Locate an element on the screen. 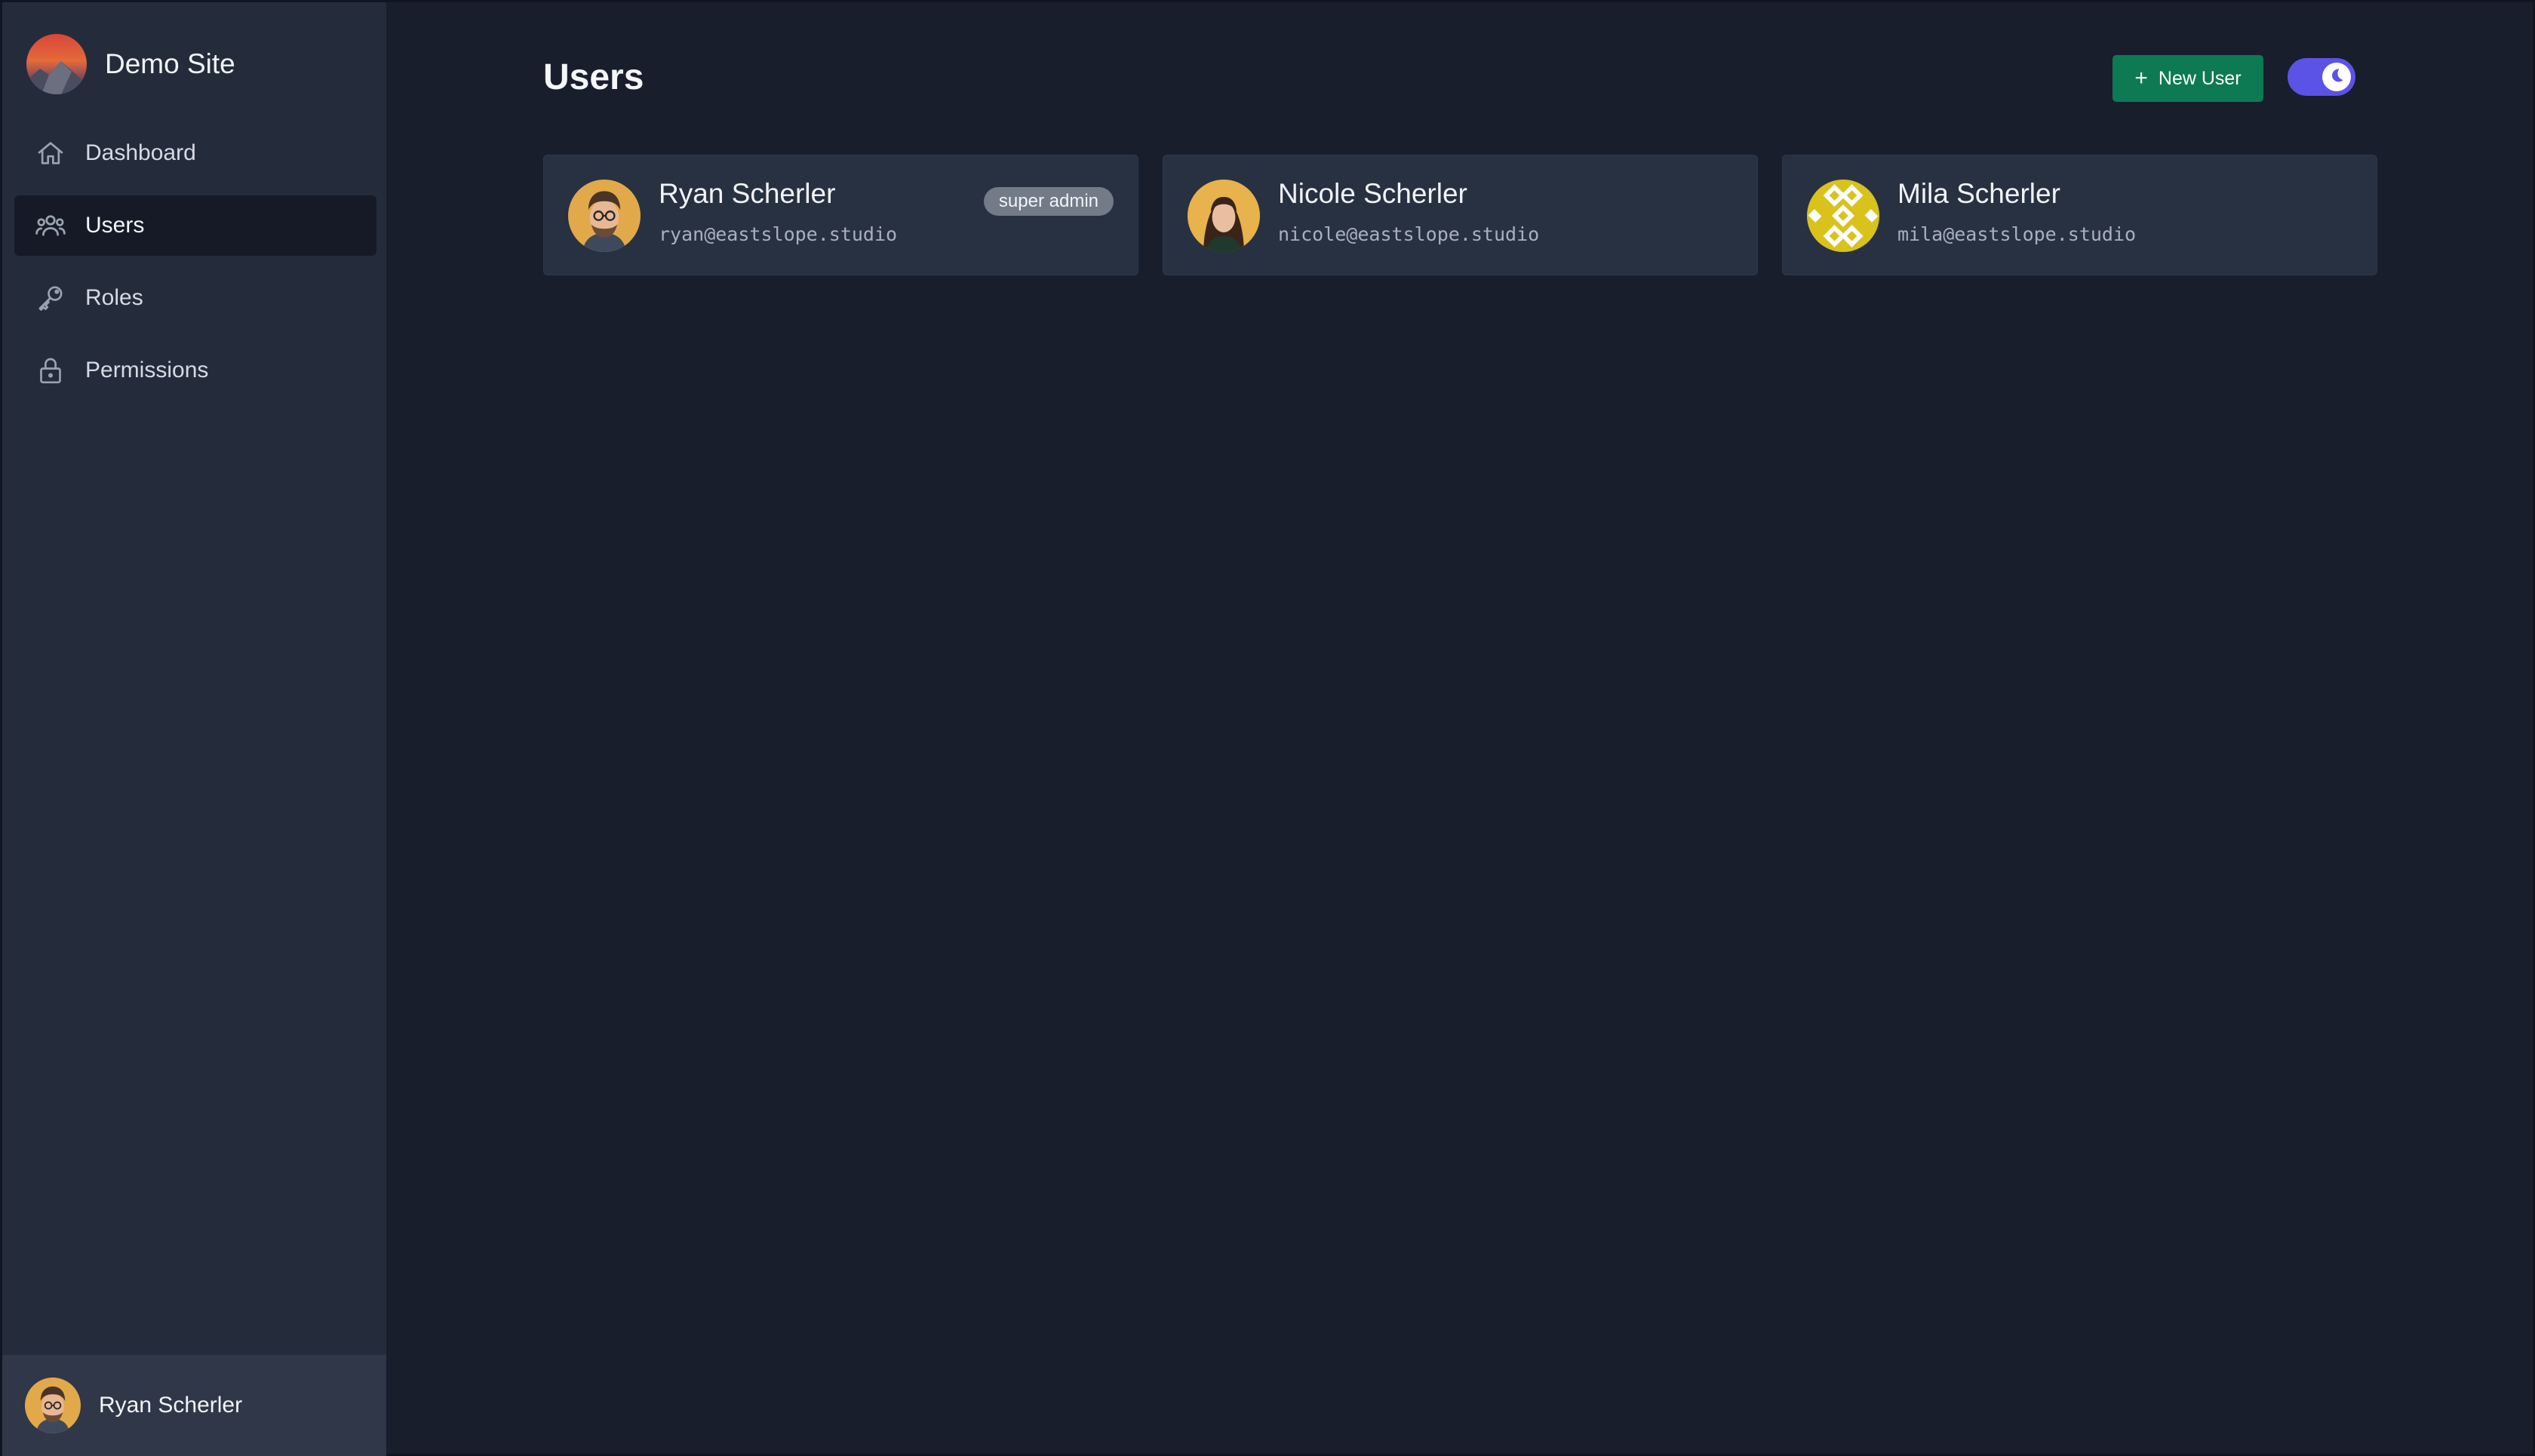 This screenshot has height=1456, width=2535. lock-icon is located at coordinates (51, 370).